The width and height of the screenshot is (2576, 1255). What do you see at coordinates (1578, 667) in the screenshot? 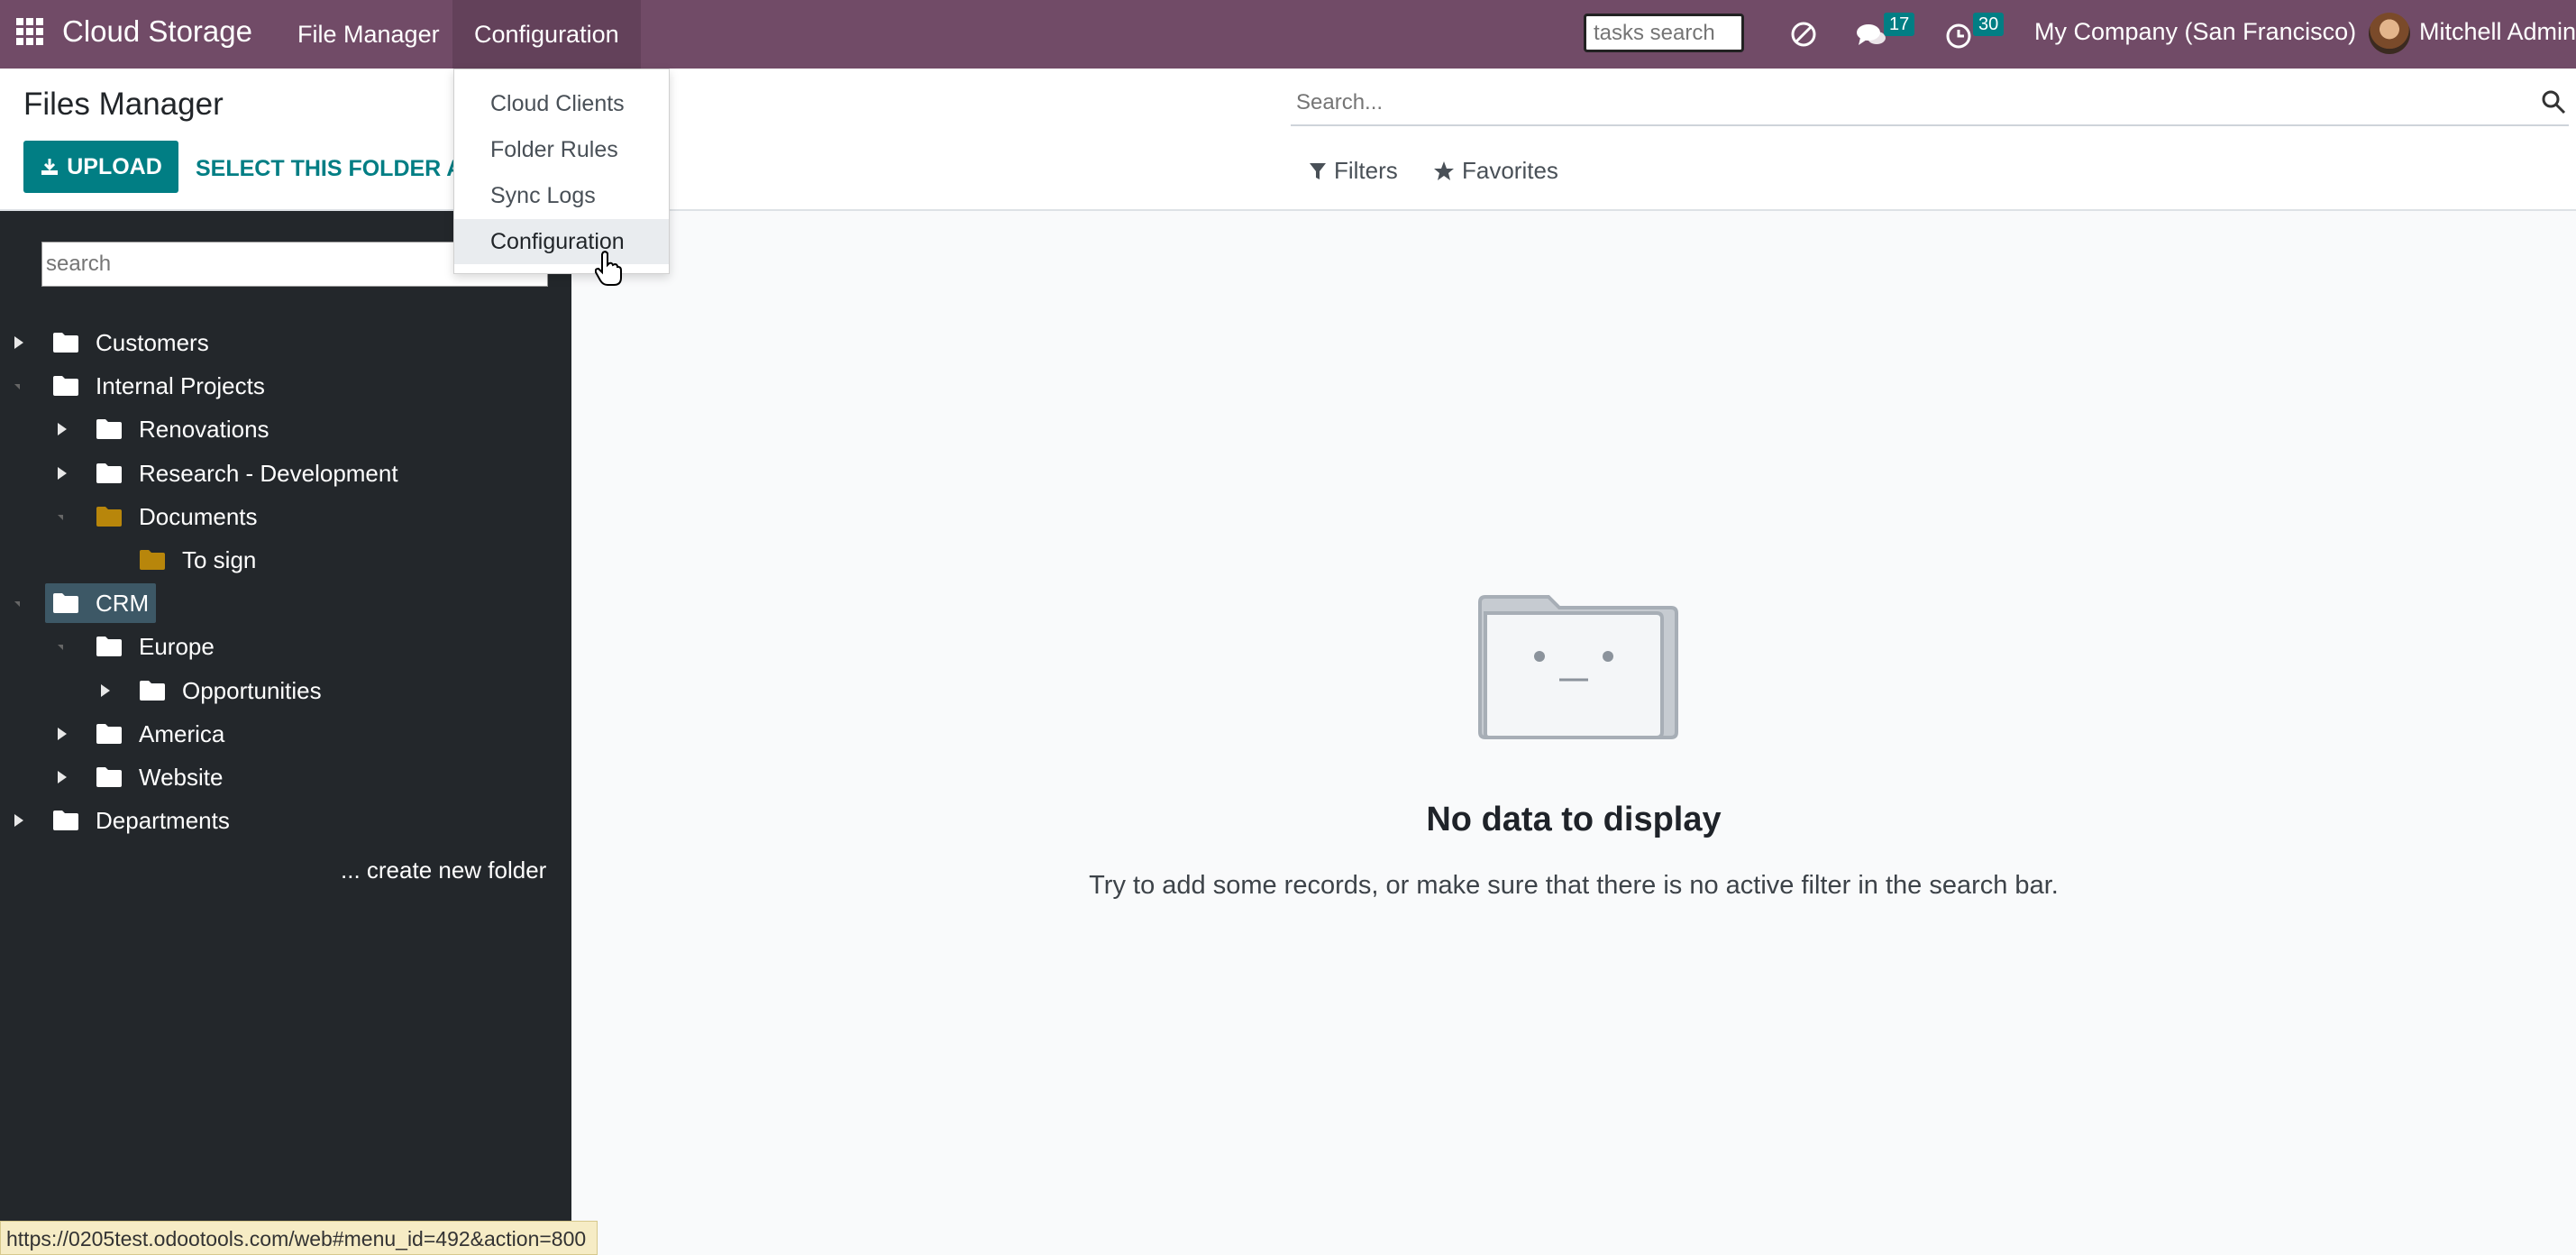
I see `empty-folder-icon` at bounding box center [1578, 667].